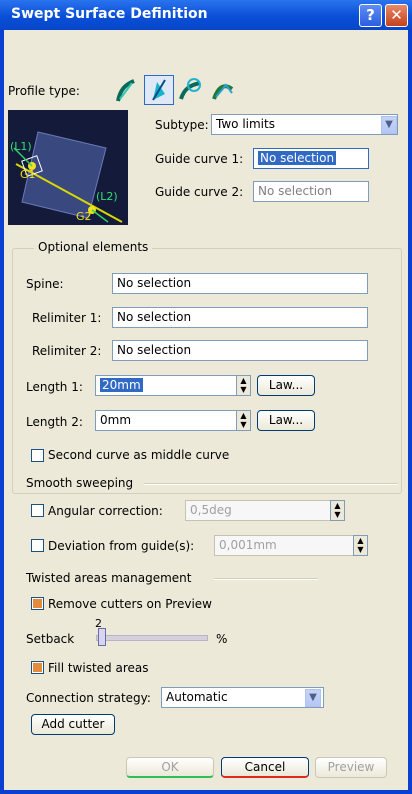 The height and width of the screenshot is (794, 412). Describe the element at coordinates (45, 284) in the screenshot. I see `spine-label: Spine:` at that location.